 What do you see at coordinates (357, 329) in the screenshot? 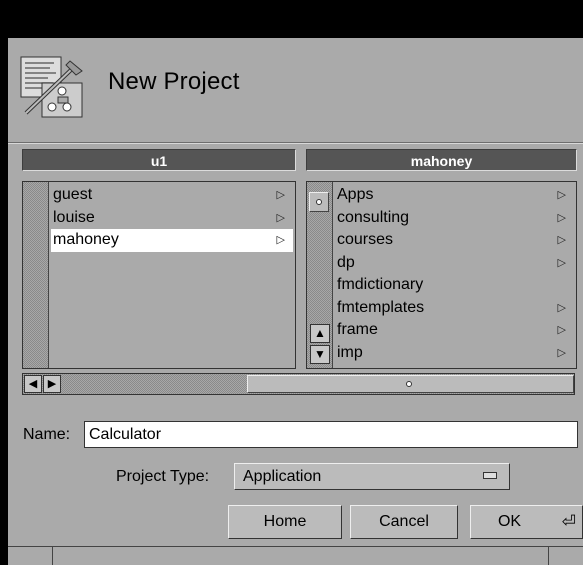
I see `list-item-label: frame` at bounding box center [357, 329].